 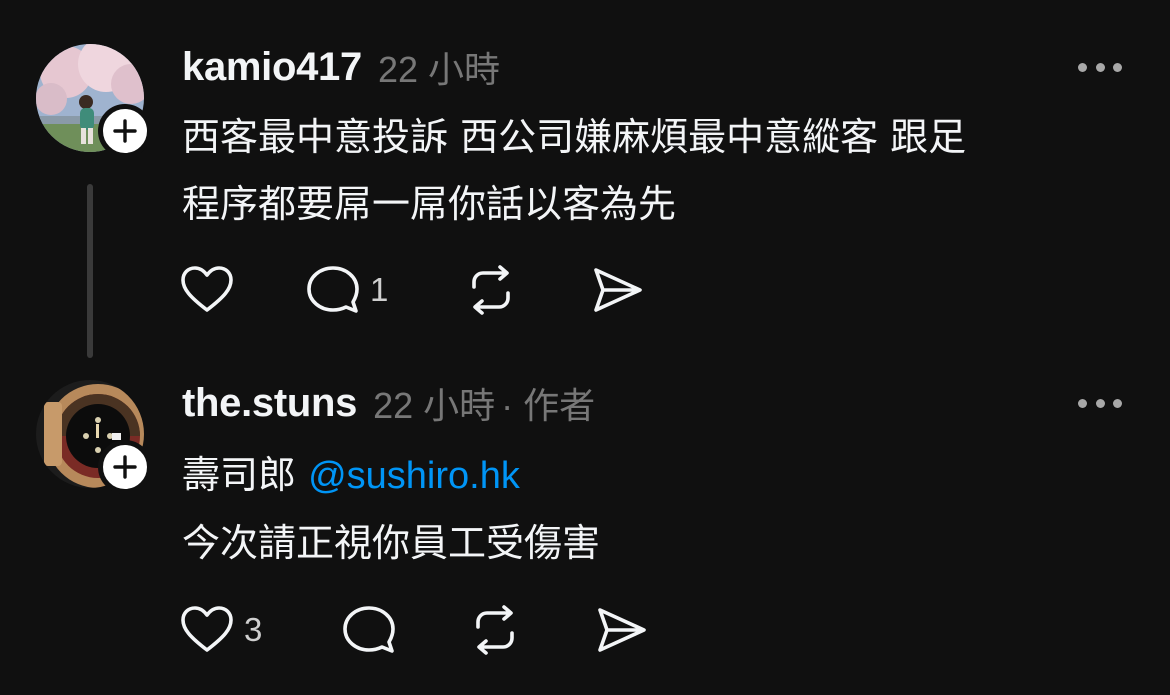 I want to click on post-actions: 1, so click(x=415, y=290).